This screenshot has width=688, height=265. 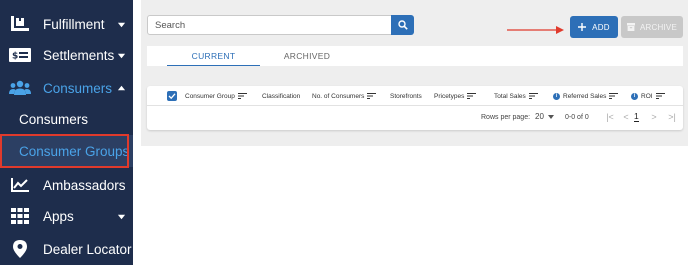 What do you see at coordinates (79, 55) in the screenshot?
I see `sidebar-item-label: Settlements` at bounding box center [79, 55].